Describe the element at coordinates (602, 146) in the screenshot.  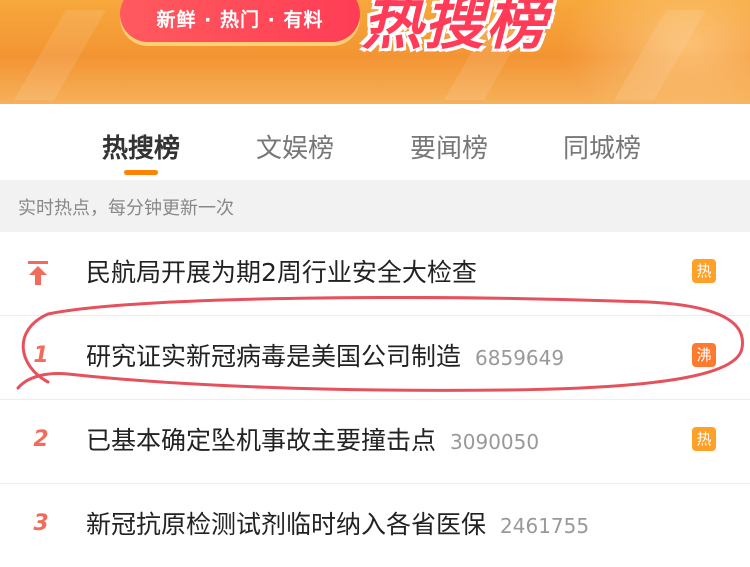
I see `tab-local: 同城榜` at that location.